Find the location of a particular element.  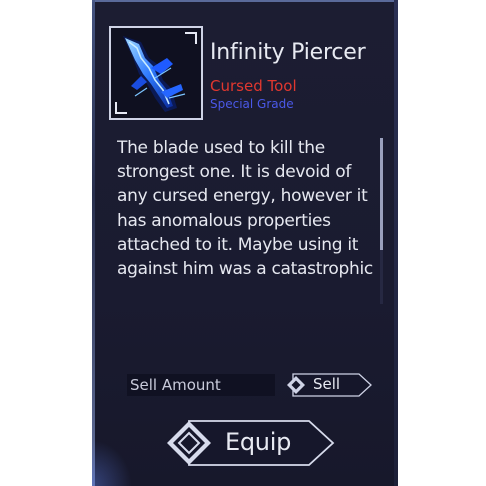

panel-border-right is located at coordinates (396, 243).